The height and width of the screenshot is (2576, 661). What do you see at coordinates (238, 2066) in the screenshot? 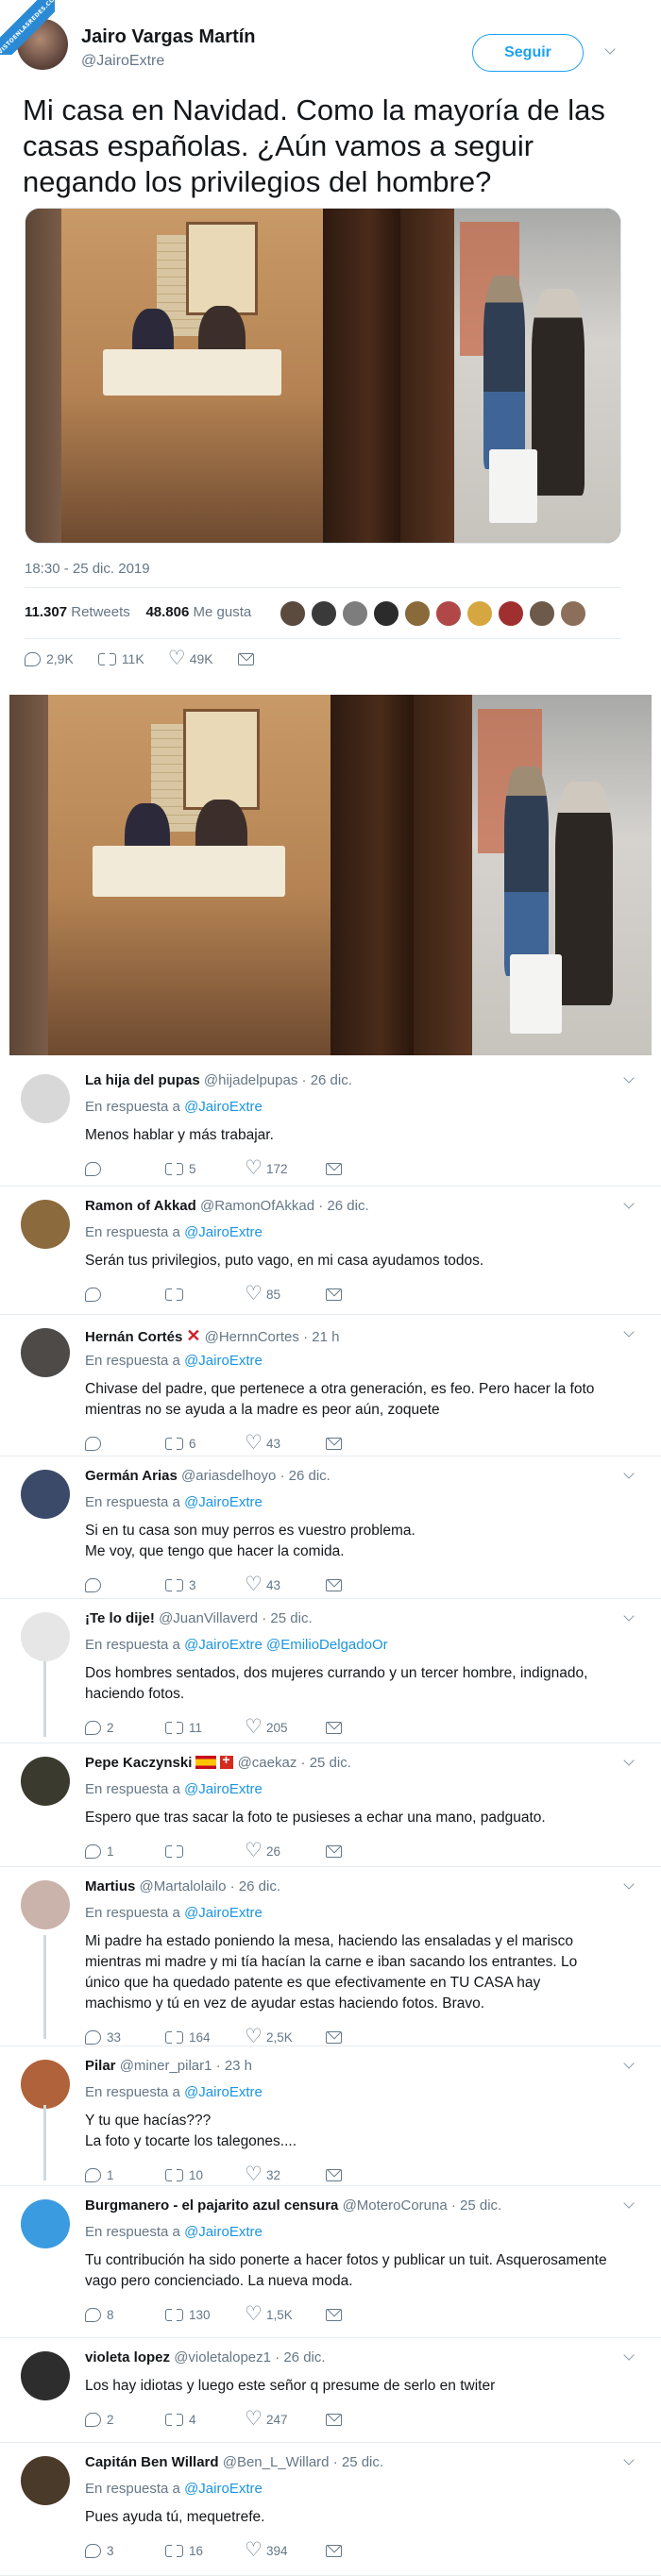
I see `reply-time: 23 h` at bounding box center [238, 2066].